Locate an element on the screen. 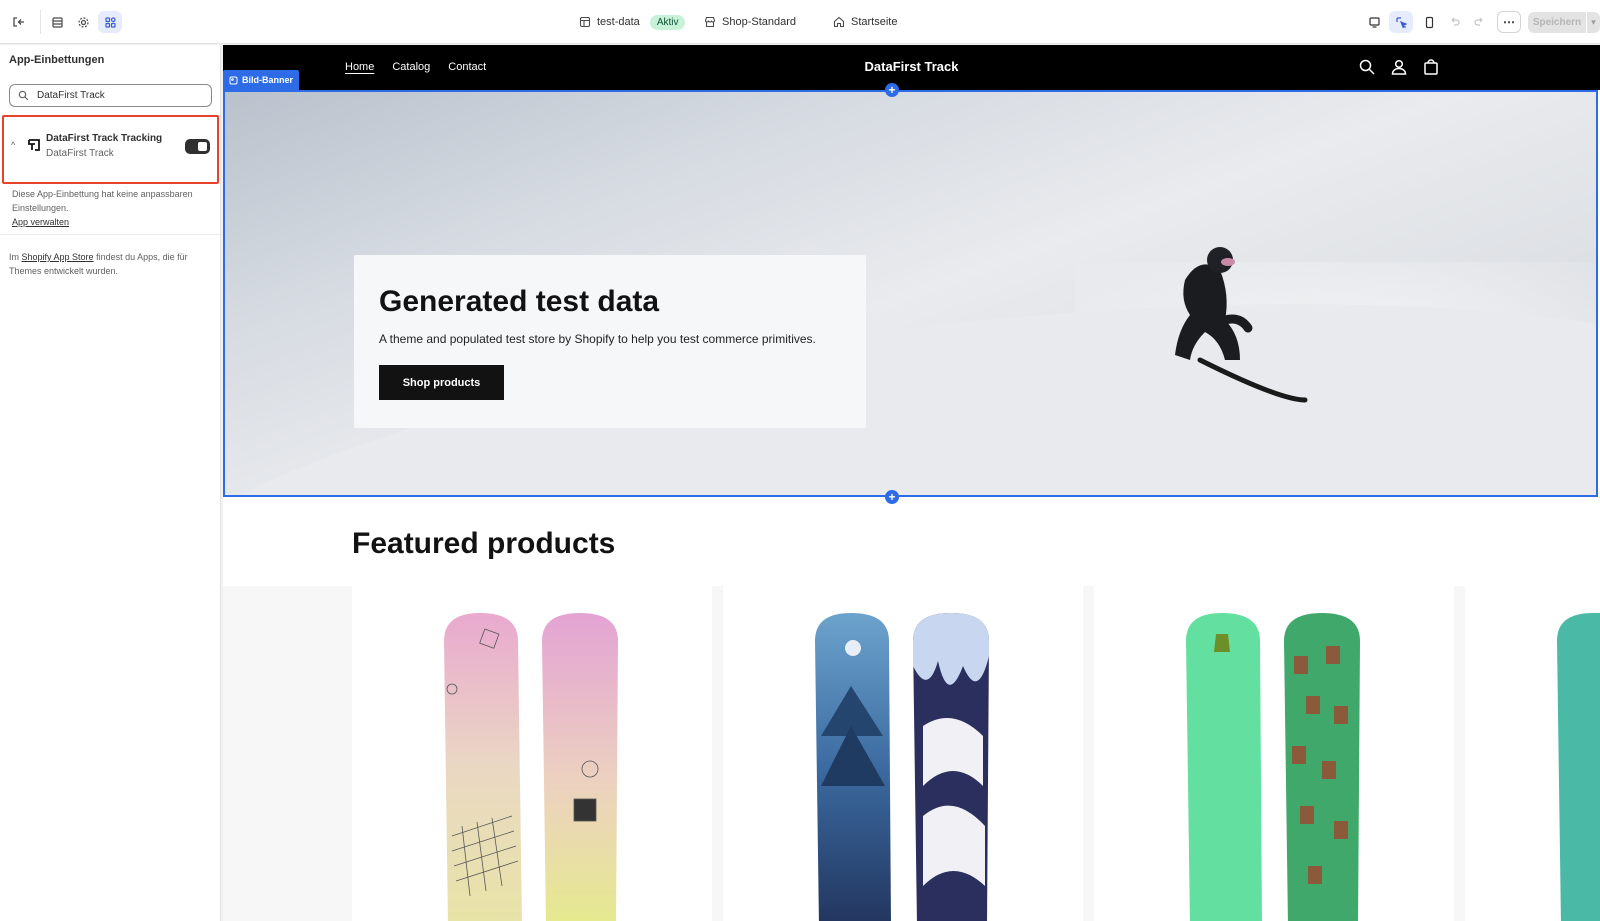 The image size is (1600, 921). cart-icon is located at coordinates (1431, 67).